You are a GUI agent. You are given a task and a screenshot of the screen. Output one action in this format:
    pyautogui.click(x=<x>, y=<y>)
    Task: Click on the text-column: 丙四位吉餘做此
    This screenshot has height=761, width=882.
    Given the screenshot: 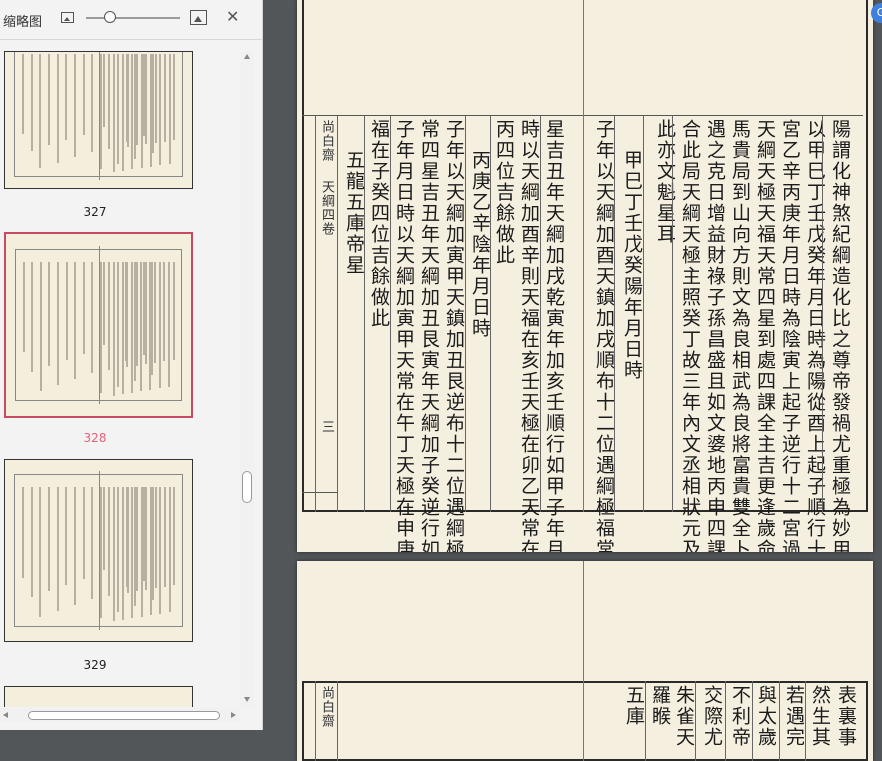 What is the action you would take?
    pyautogui.click(x=504, y=192)
    